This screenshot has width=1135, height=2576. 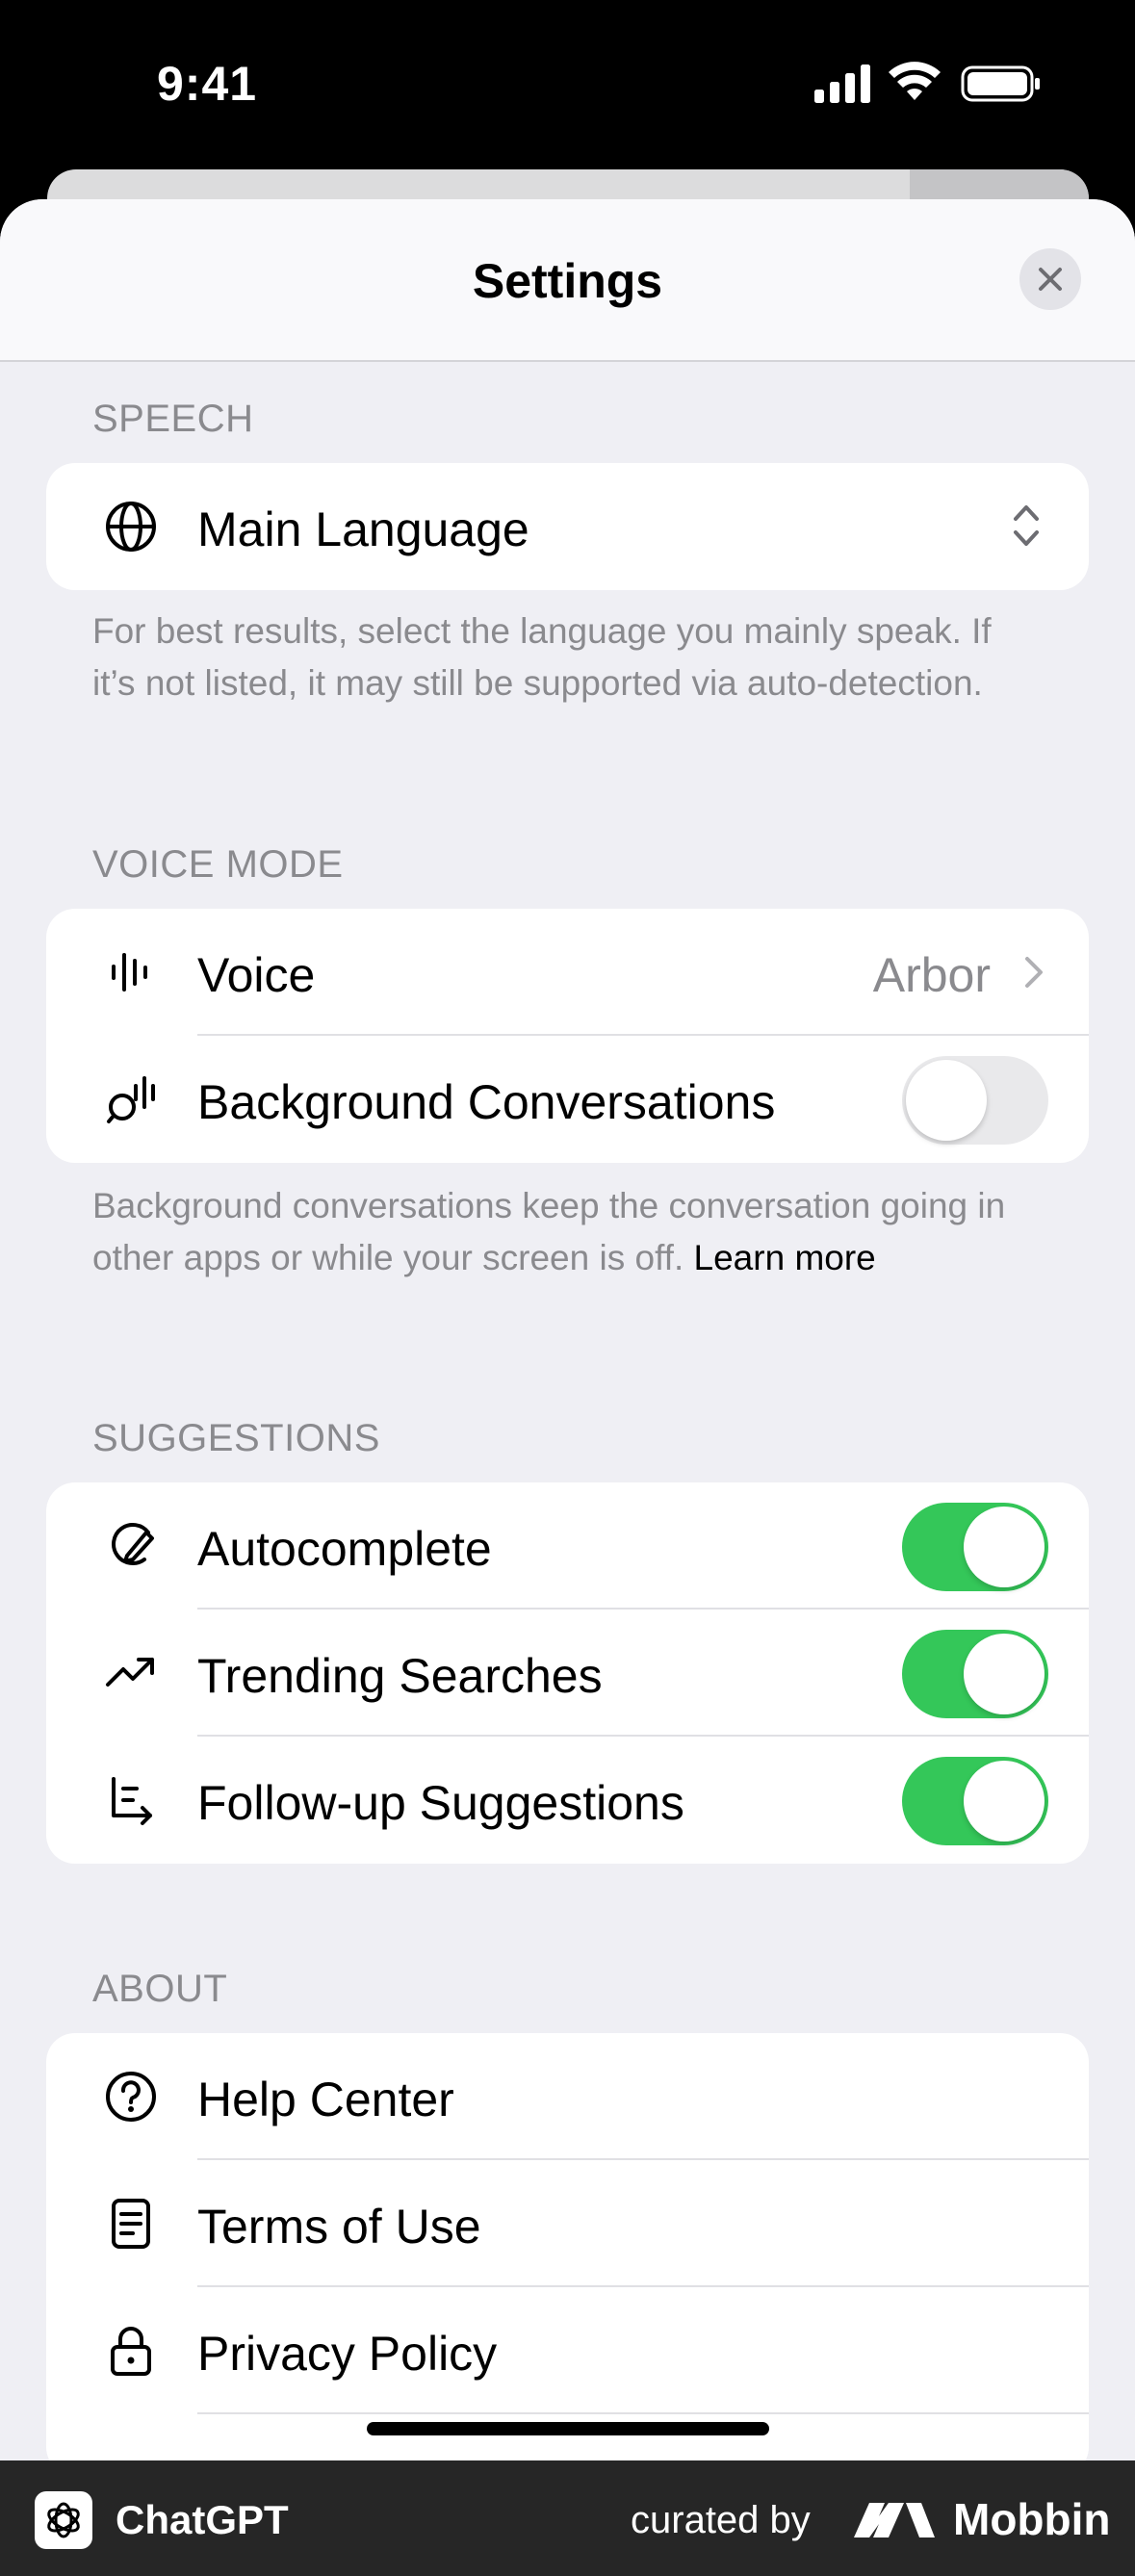 What do you see at coordinates (344, 1549) in the screenshot?
I see `autocomplete-label: Autocomplete` at bounding box center [344, 1549].